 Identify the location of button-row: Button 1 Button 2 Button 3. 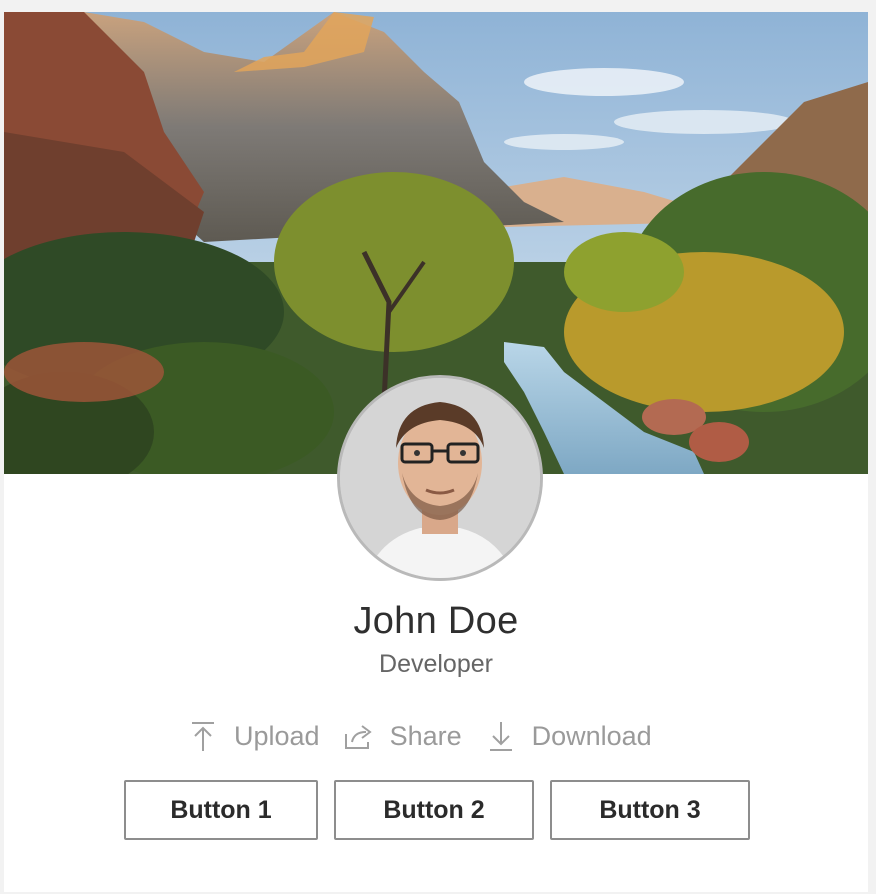
(445, 810).